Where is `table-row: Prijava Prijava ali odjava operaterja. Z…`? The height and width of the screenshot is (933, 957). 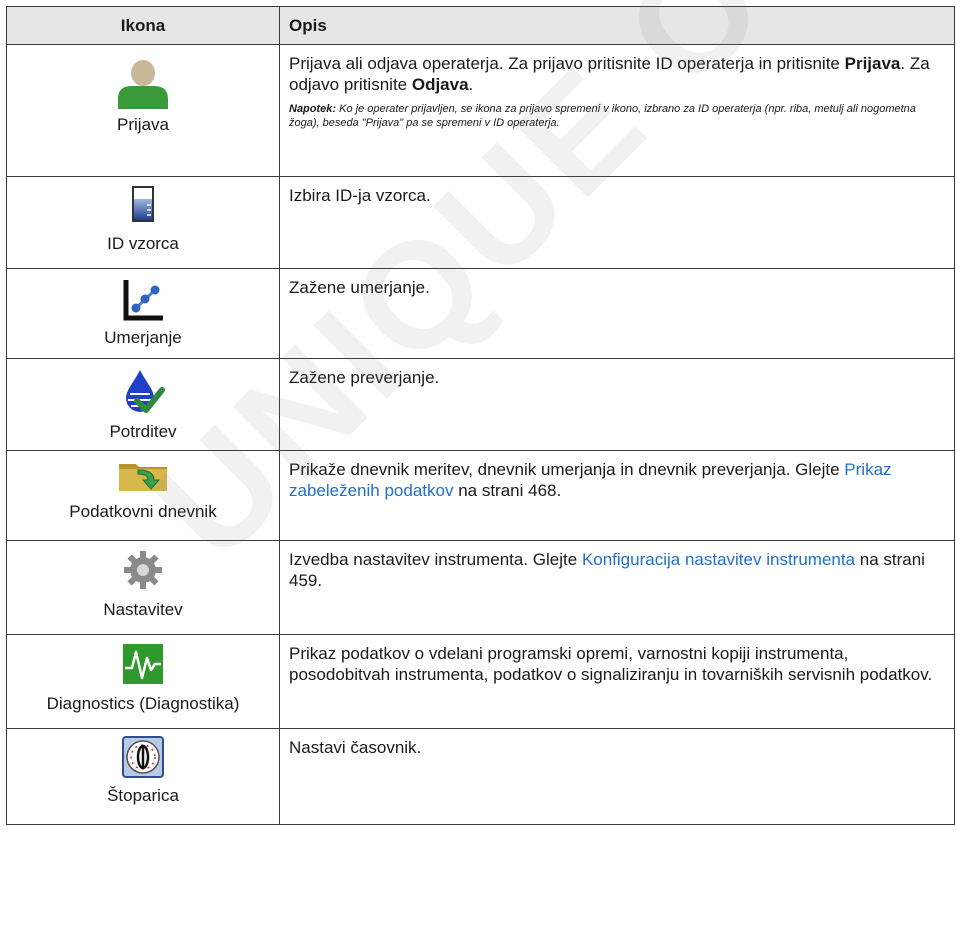
table-row: Prijava Prijava ali odjava operaterja. Z… is located at coordinates (480, 110).